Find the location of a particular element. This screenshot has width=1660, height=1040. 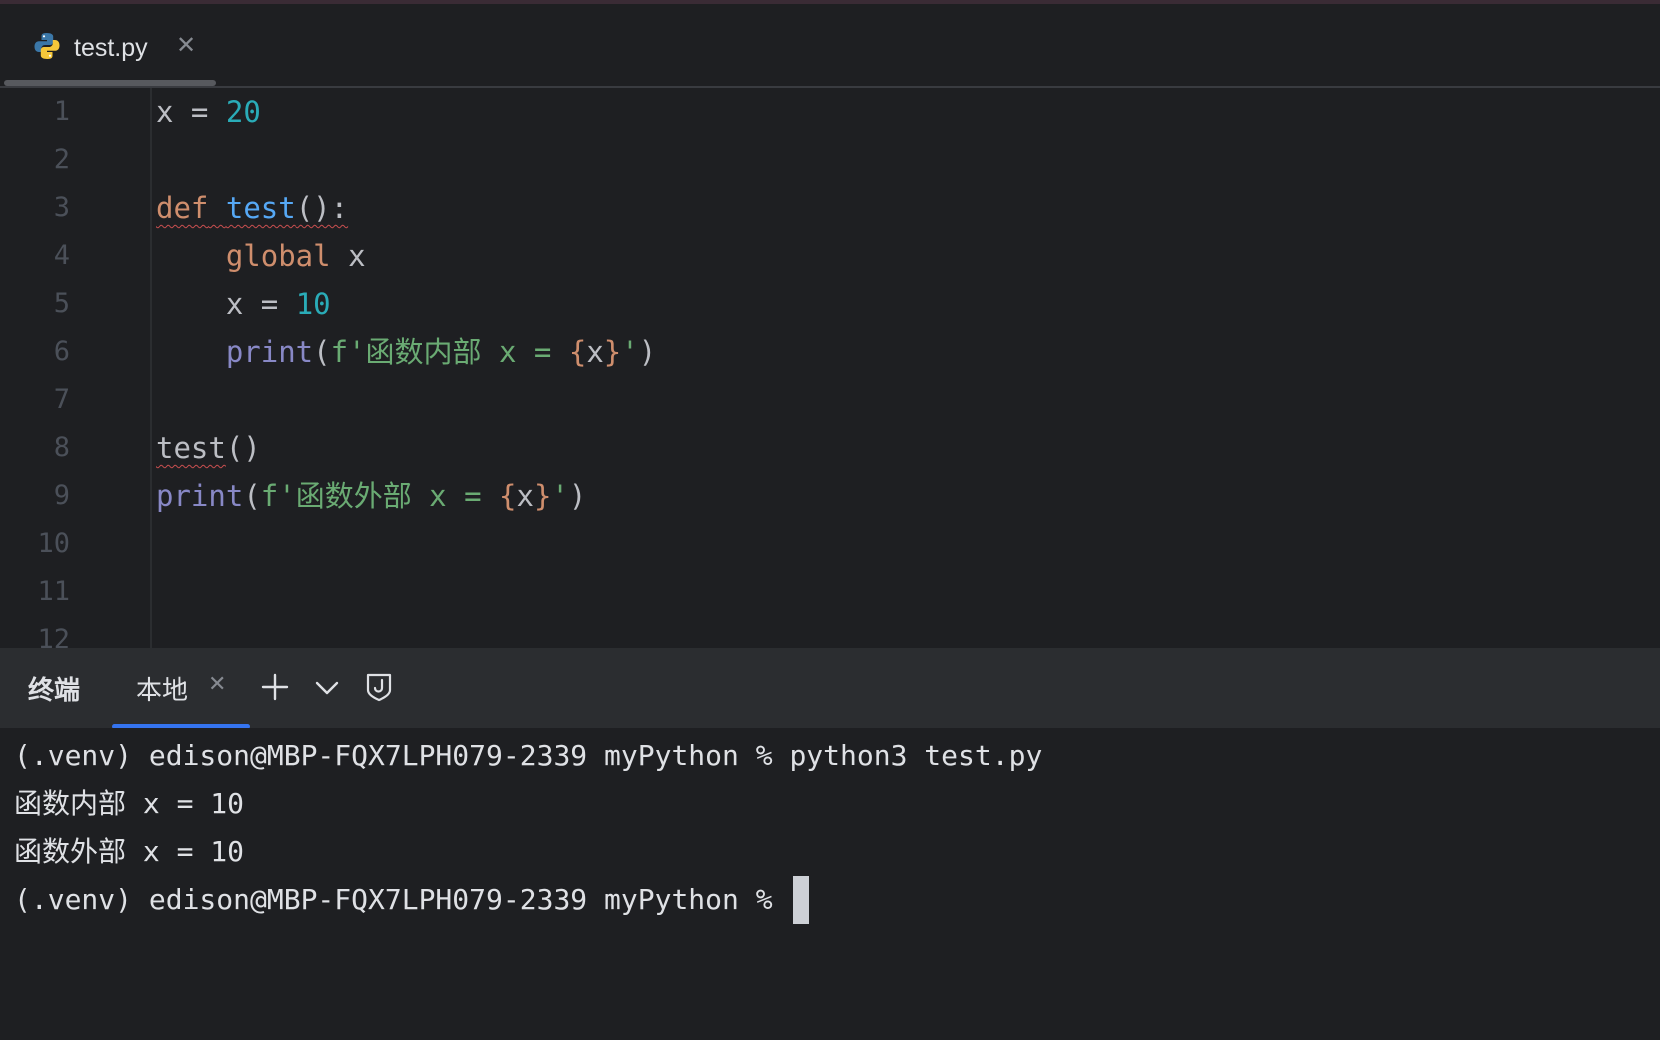

line-number: 1 is located at coordinates (61, 111).